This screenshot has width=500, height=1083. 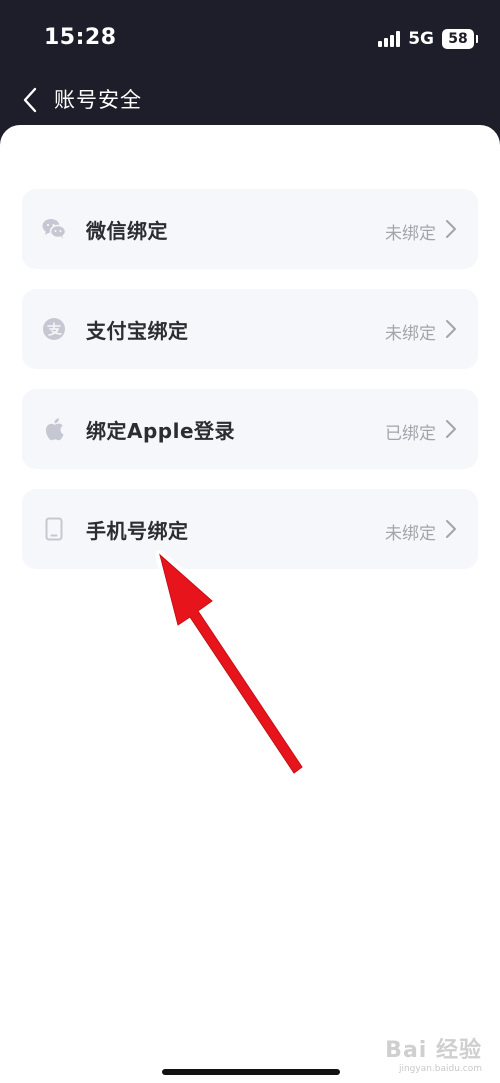 I want to click on apple-icon, so click(x=54, y=429).